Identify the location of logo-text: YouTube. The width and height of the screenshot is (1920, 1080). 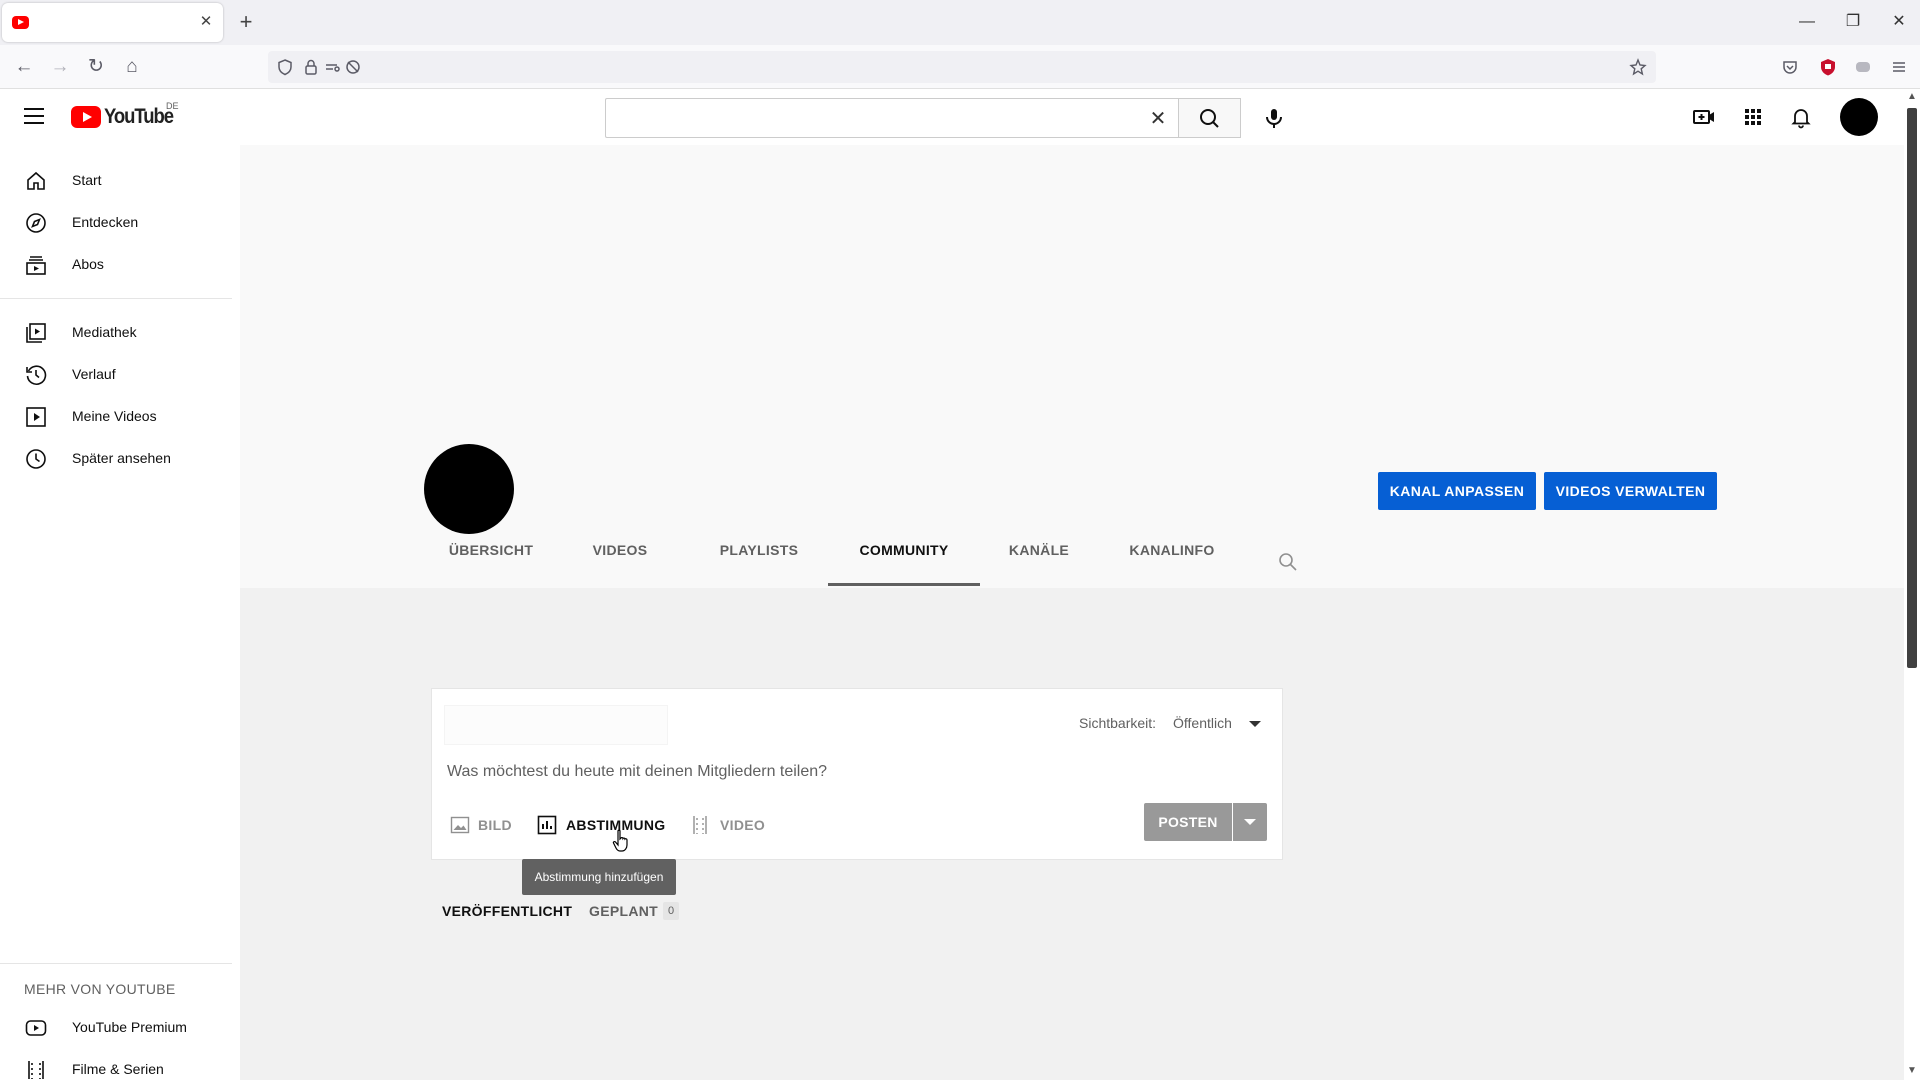
(139, 116).